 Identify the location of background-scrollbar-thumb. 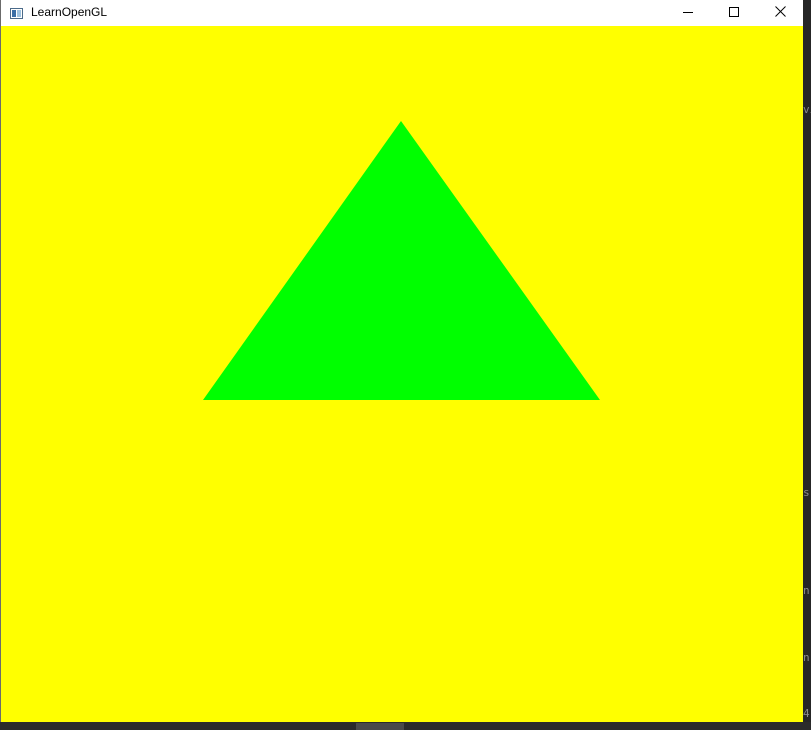
(380, 726).